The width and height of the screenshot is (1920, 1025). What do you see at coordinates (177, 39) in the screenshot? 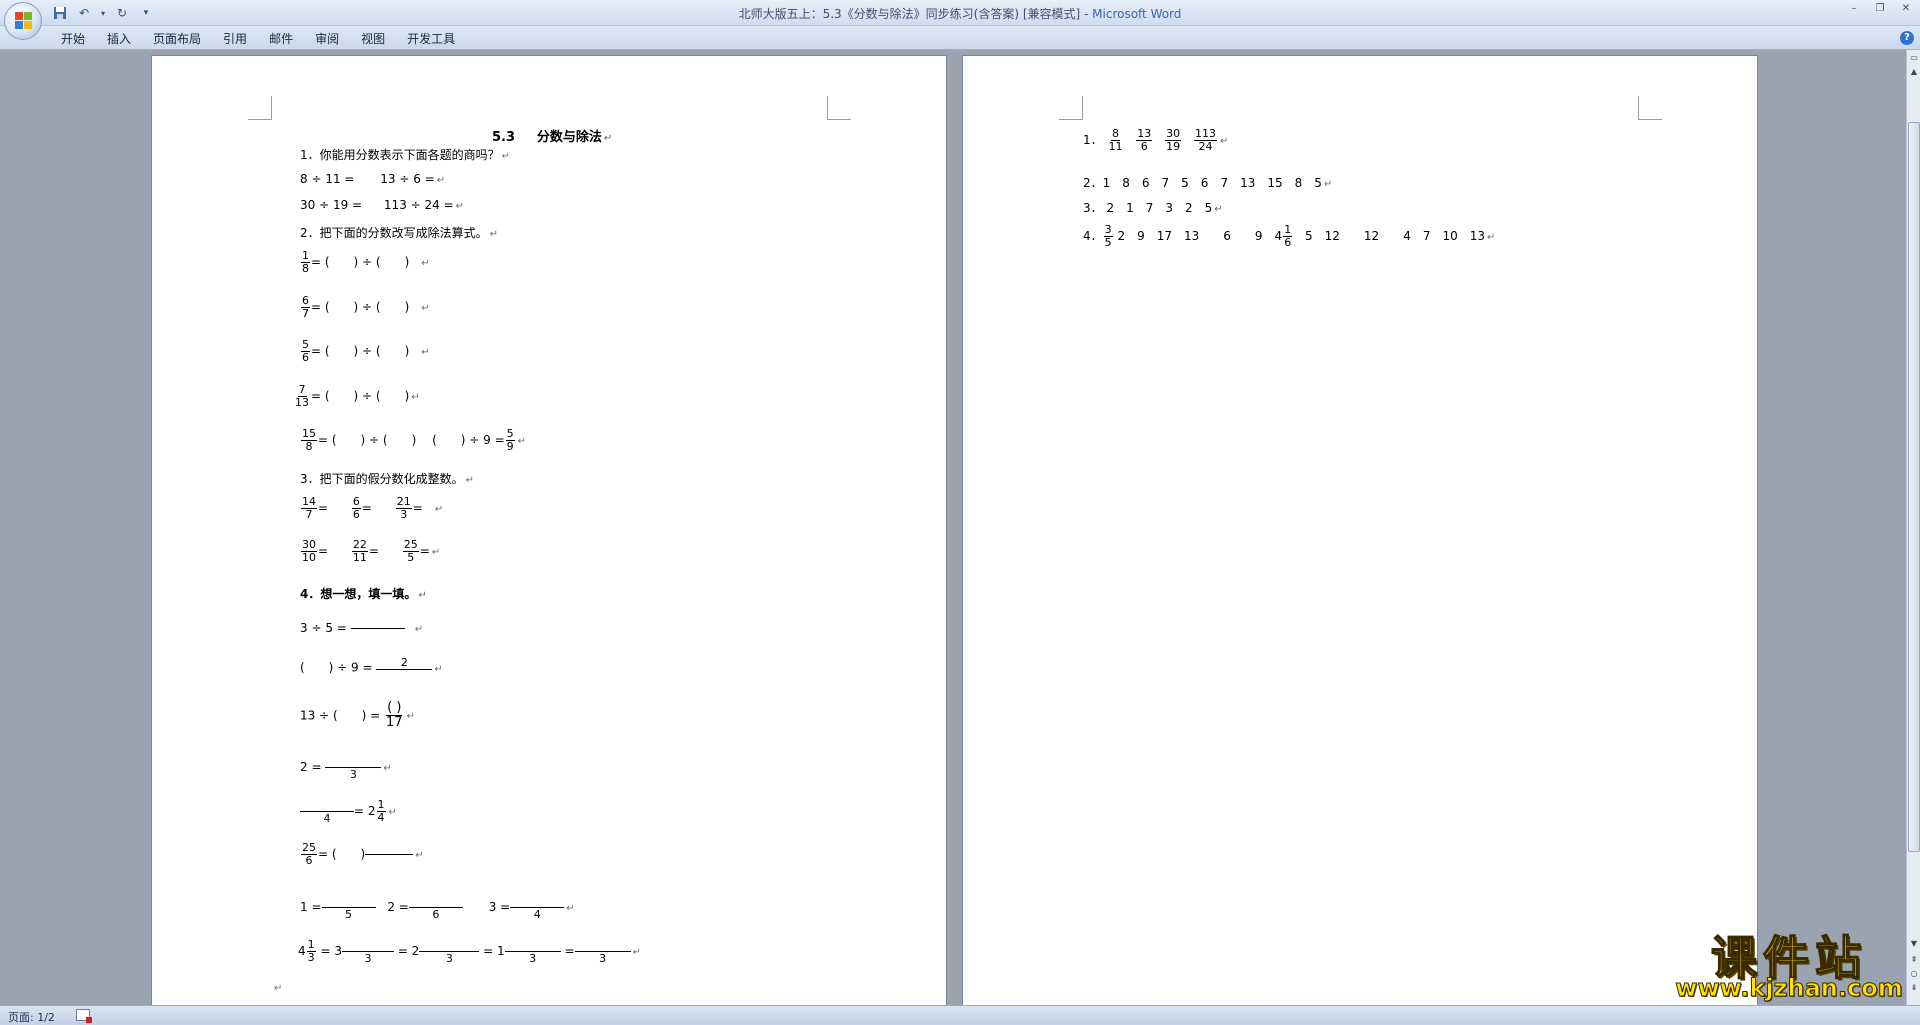
I see `tab-page-layout: 页面布局` at bounding box center [177, 39].